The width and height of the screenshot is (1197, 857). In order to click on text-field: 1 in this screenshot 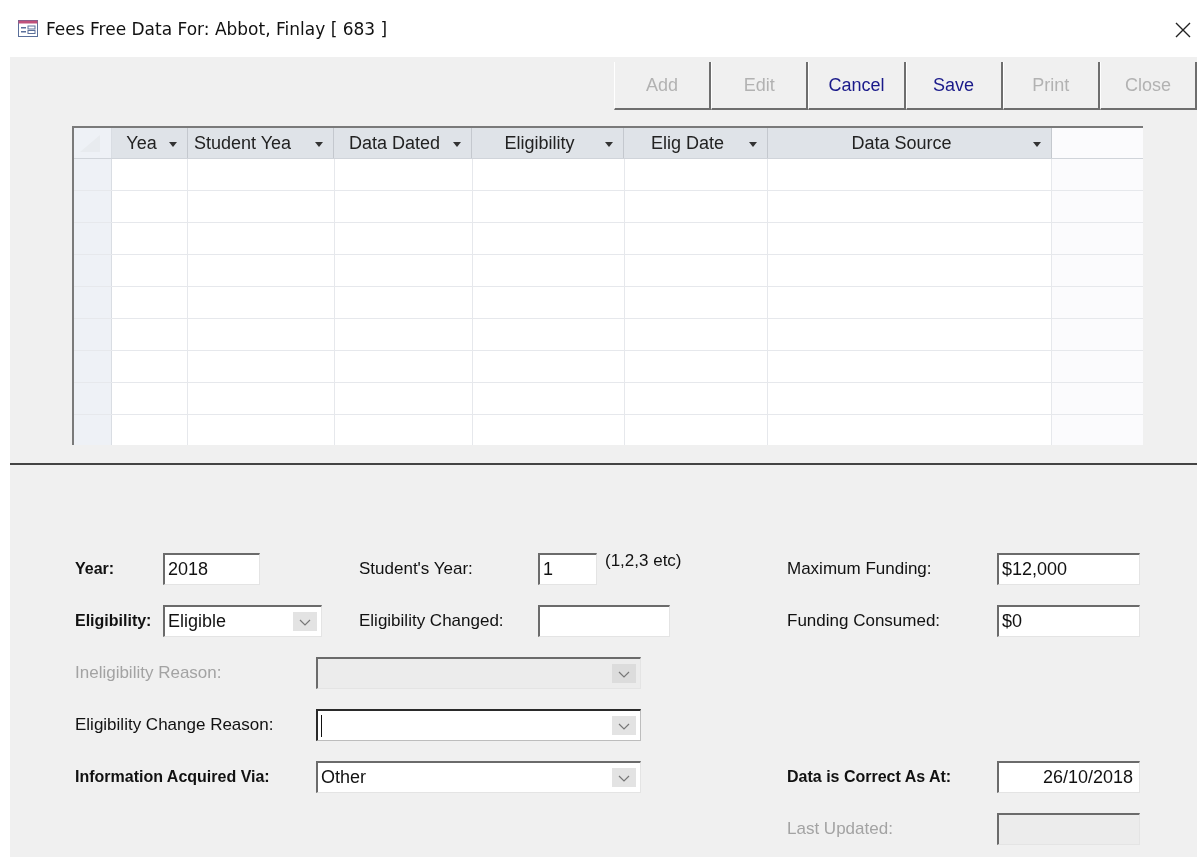, I will do `click(567, 569)`.